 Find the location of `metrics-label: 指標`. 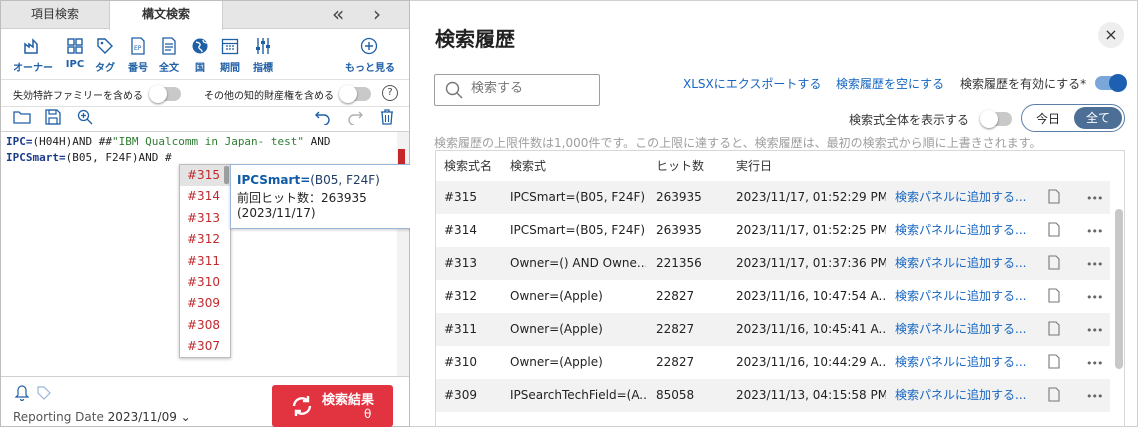

metrics-label: 指標 is located at coordinates (263, 68).